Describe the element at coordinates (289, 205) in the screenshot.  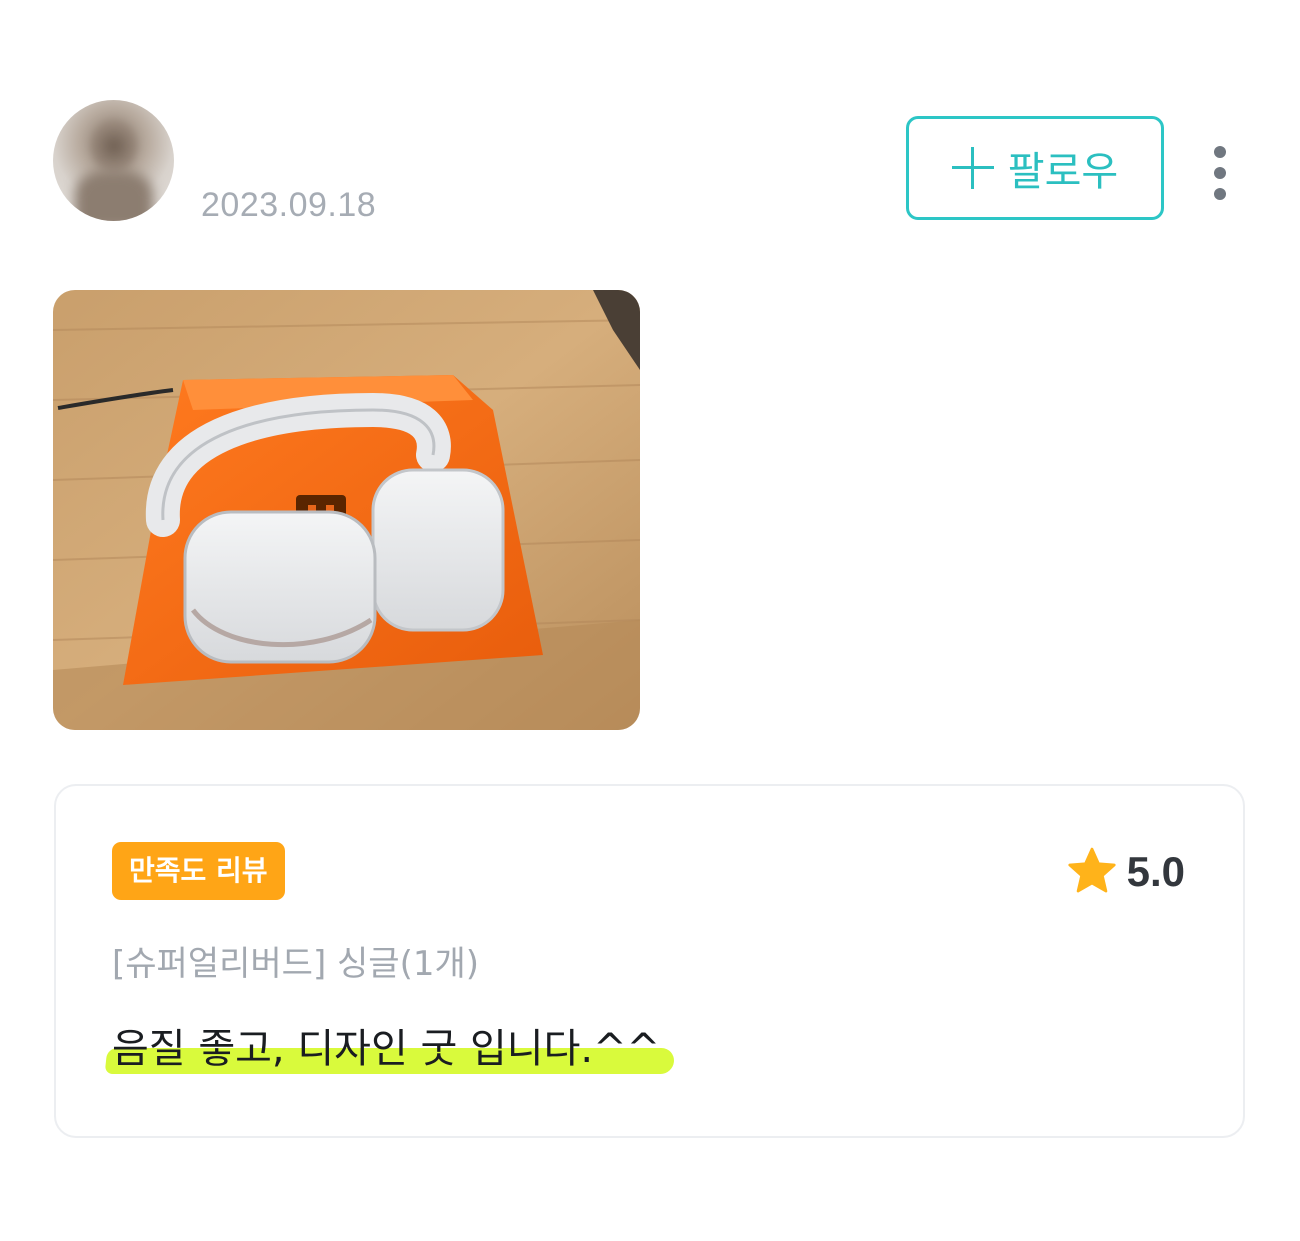
I see `review-date: 2023.09.18` at that location.